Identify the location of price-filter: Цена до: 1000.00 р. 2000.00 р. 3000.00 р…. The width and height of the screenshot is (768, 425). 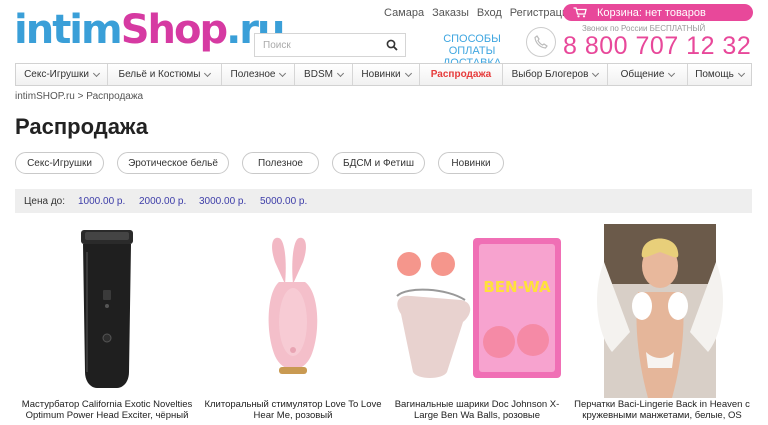
(383, 201).